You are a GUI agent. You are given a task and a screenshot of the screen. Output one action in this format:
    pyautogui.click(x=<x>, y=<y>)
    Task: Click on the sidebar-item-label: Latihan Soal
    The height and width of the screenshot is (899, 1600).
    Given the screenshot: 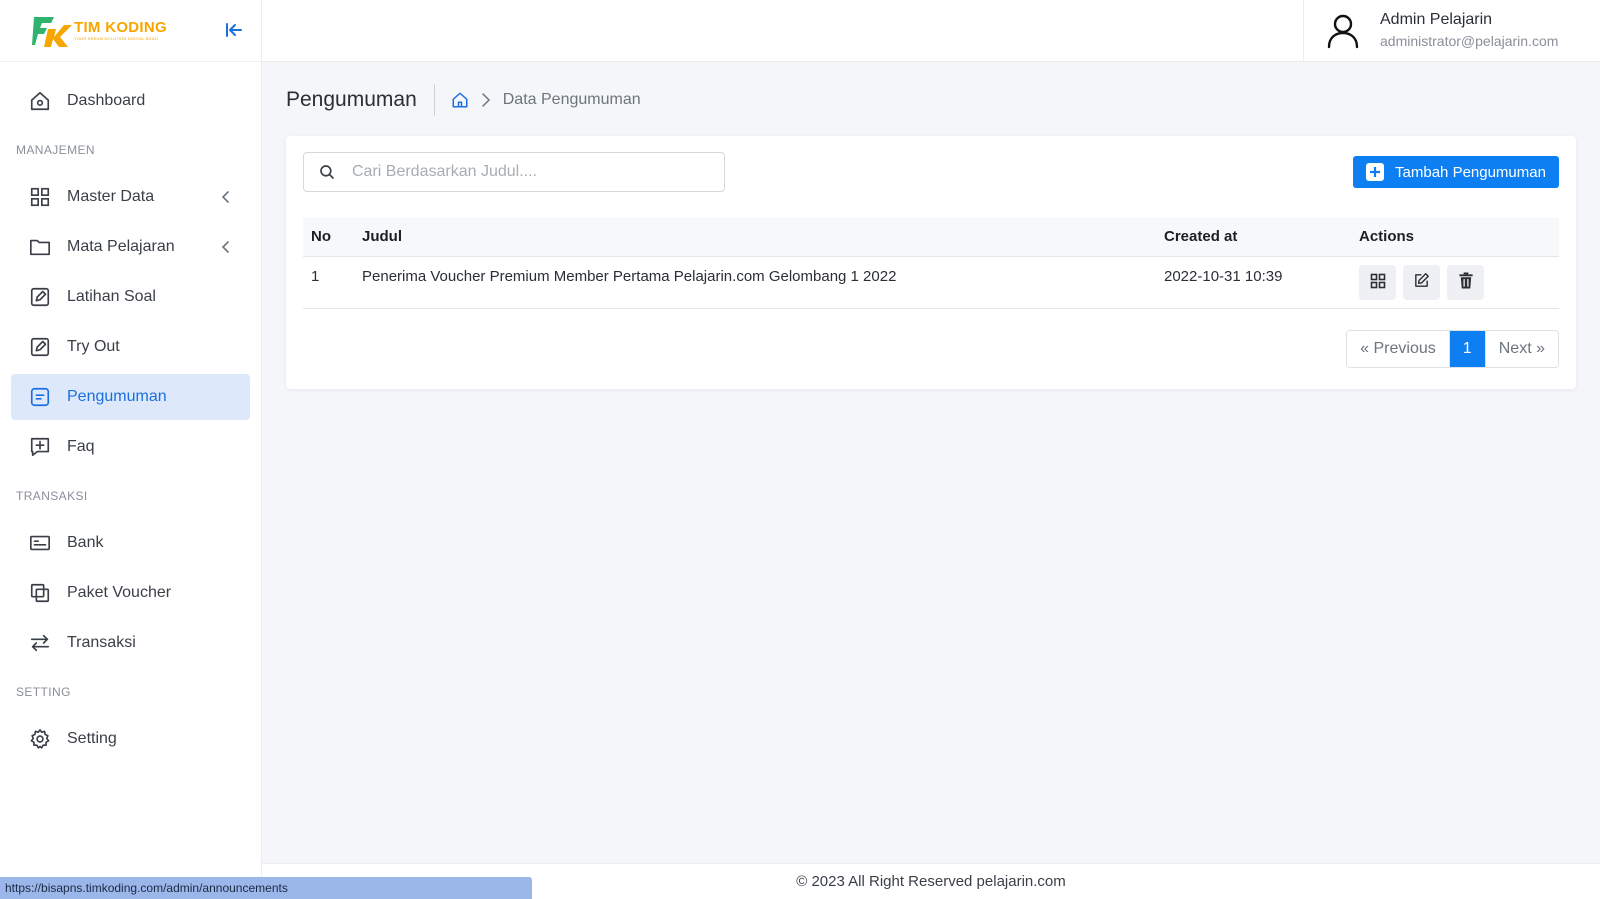 What is the action you would take?
    pyautogui.click(x=111, y=296)
    